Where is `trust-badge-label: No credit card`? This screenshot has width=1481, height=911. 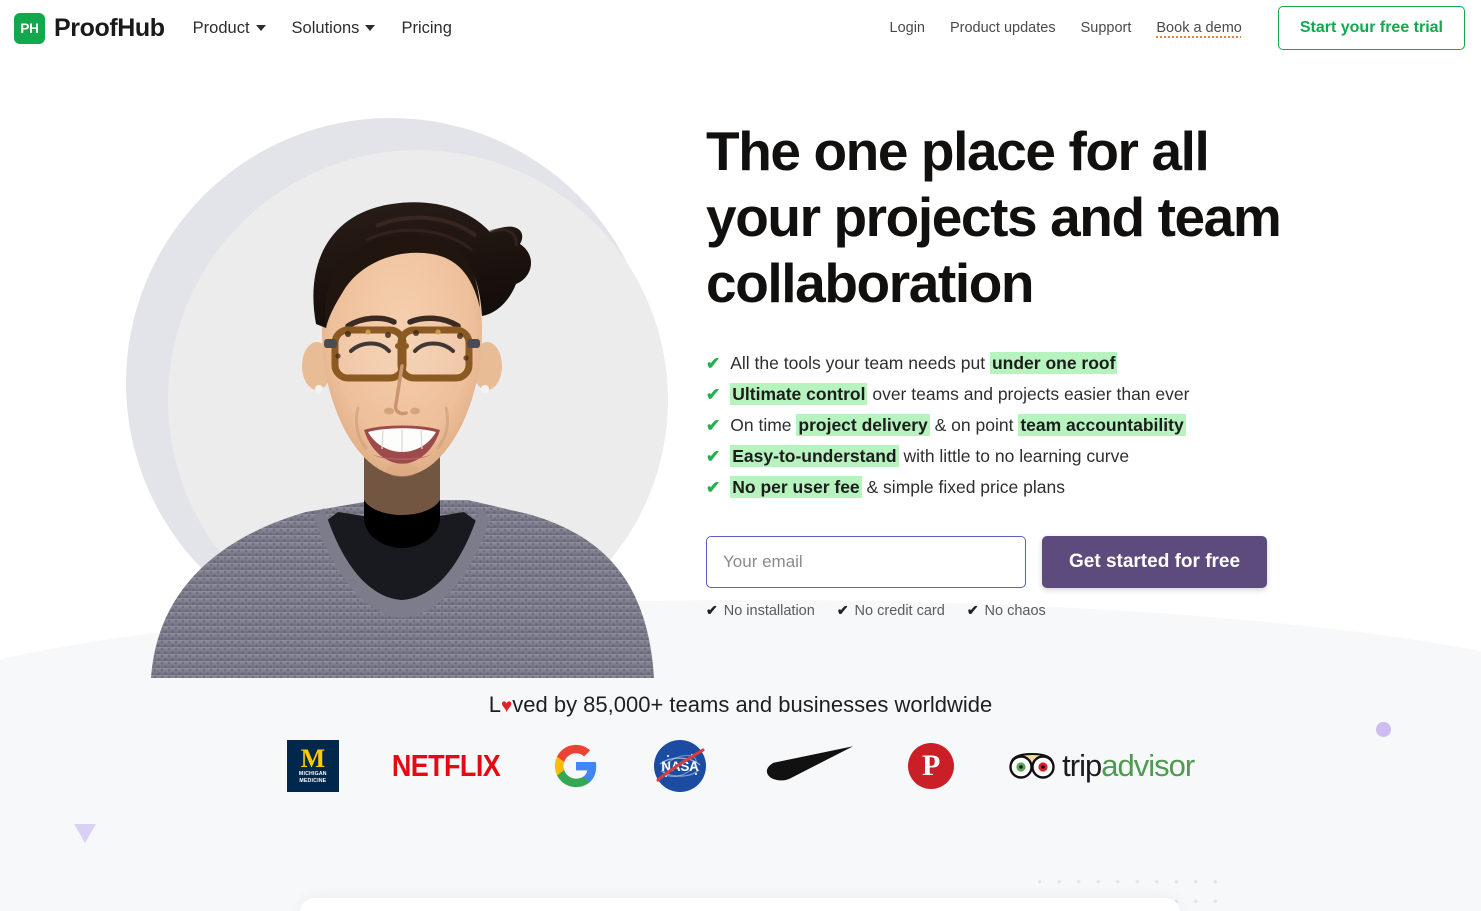 trust-badge-label: No credit card is located at coordinates (899, 610).